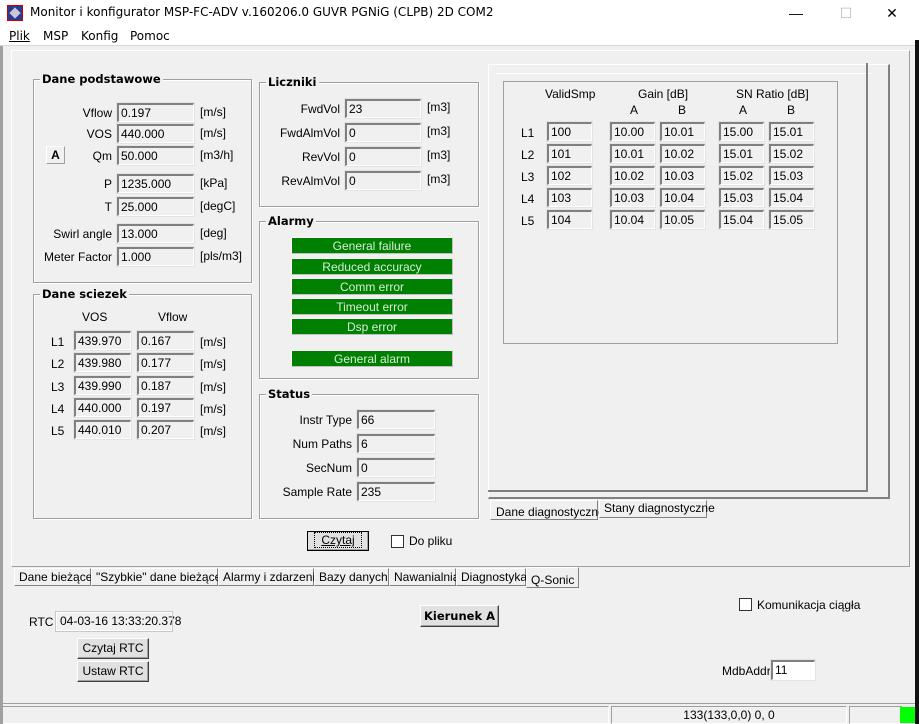 The width and height of the screenshot is (919, 724). What do you see at coordinates (214, 183) in the screenshot?
I see `unit-label: [kPa]` at bounding box center [214, 183].